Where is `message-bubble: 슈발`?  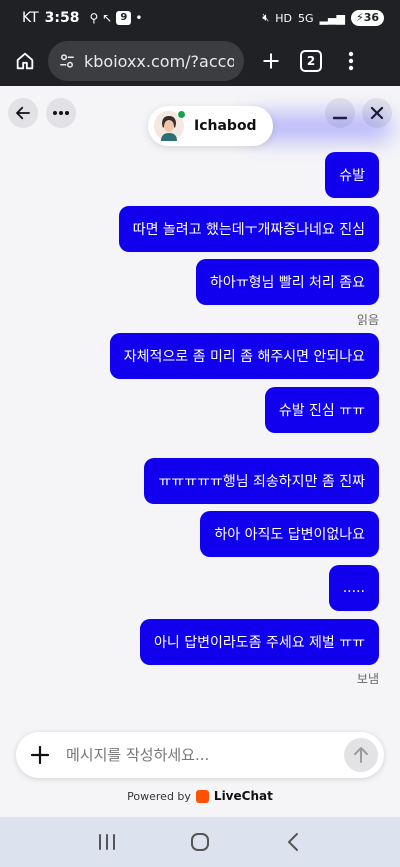
message-bubble: 슈발 is located at coordinates (352, 175).